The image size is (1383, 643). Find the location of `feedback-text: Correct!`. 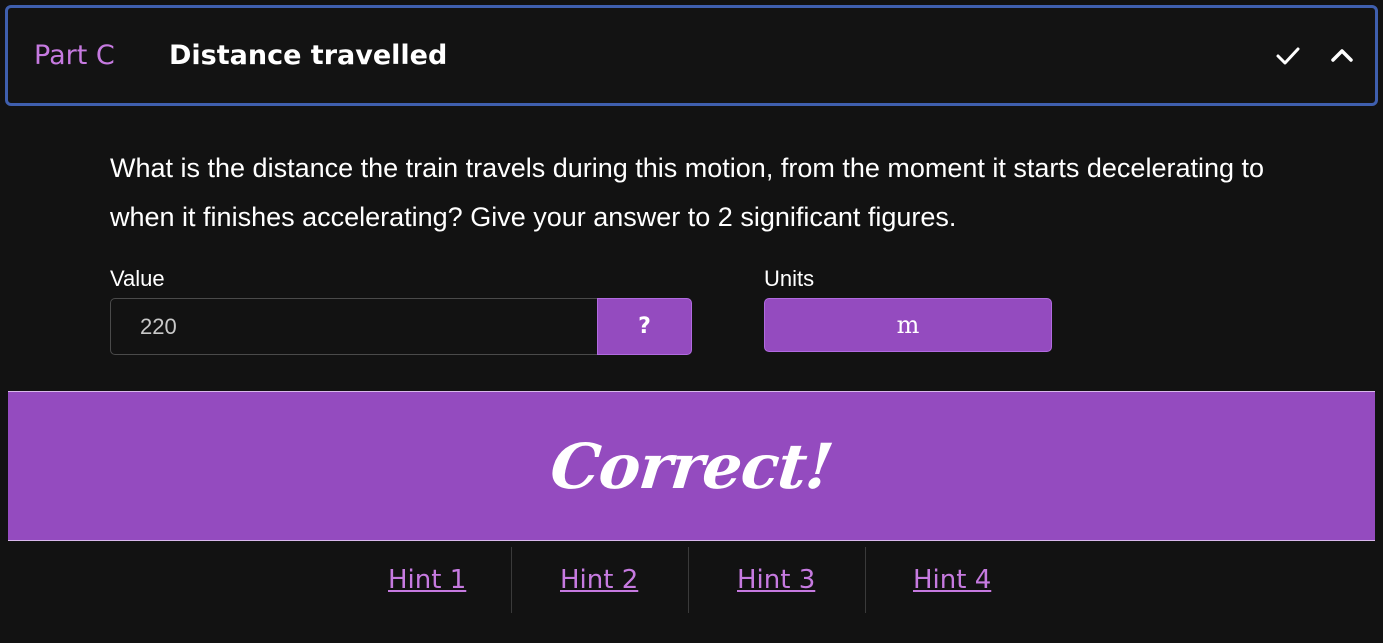

feedback-text: Correct! is located at coordinates (691, 466).